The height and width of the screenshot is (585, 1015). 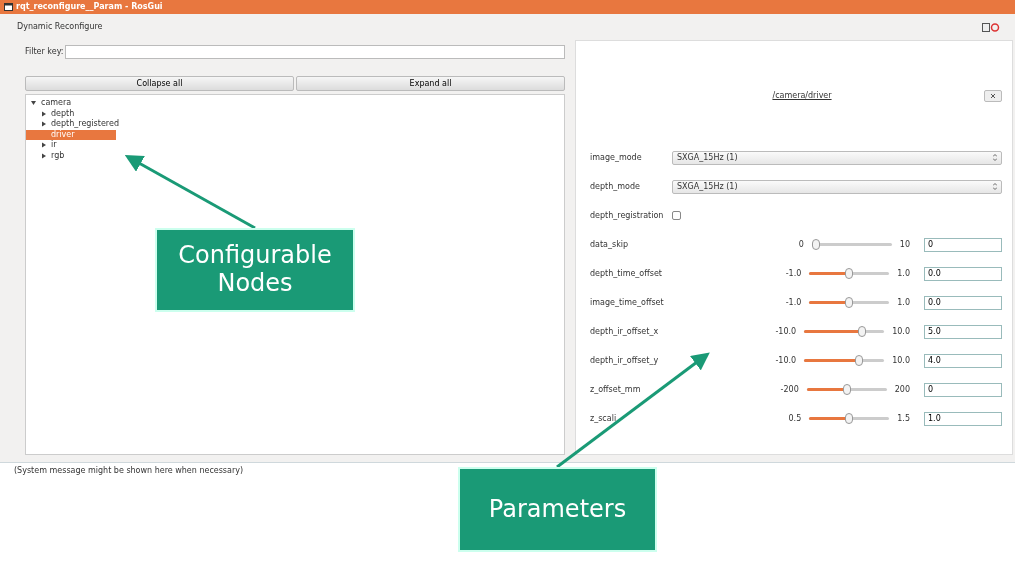 I want to click on slider-max-label: 10, so click(x=904, y=244).